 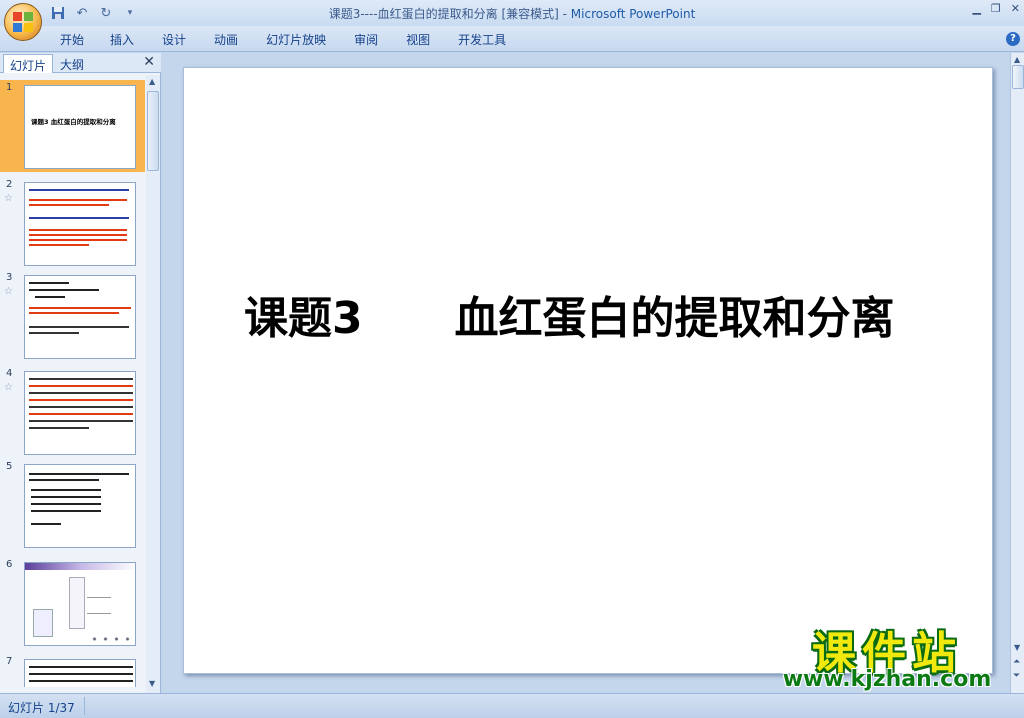 I want to click on office-button, so click(x=23, y=22).